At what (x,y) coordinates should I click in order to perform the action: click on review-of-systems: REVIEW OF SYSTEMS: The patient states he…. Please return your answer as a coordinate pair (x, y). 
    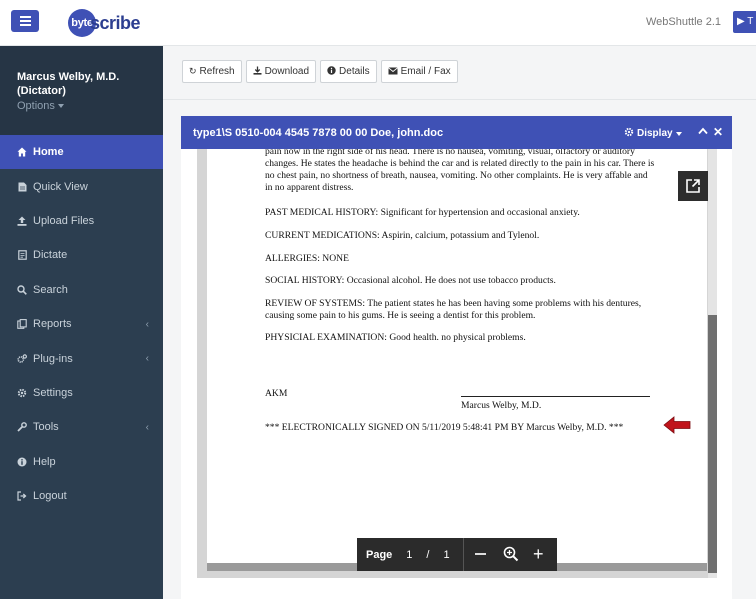
    Looking at the image, I should click on (453, 309).